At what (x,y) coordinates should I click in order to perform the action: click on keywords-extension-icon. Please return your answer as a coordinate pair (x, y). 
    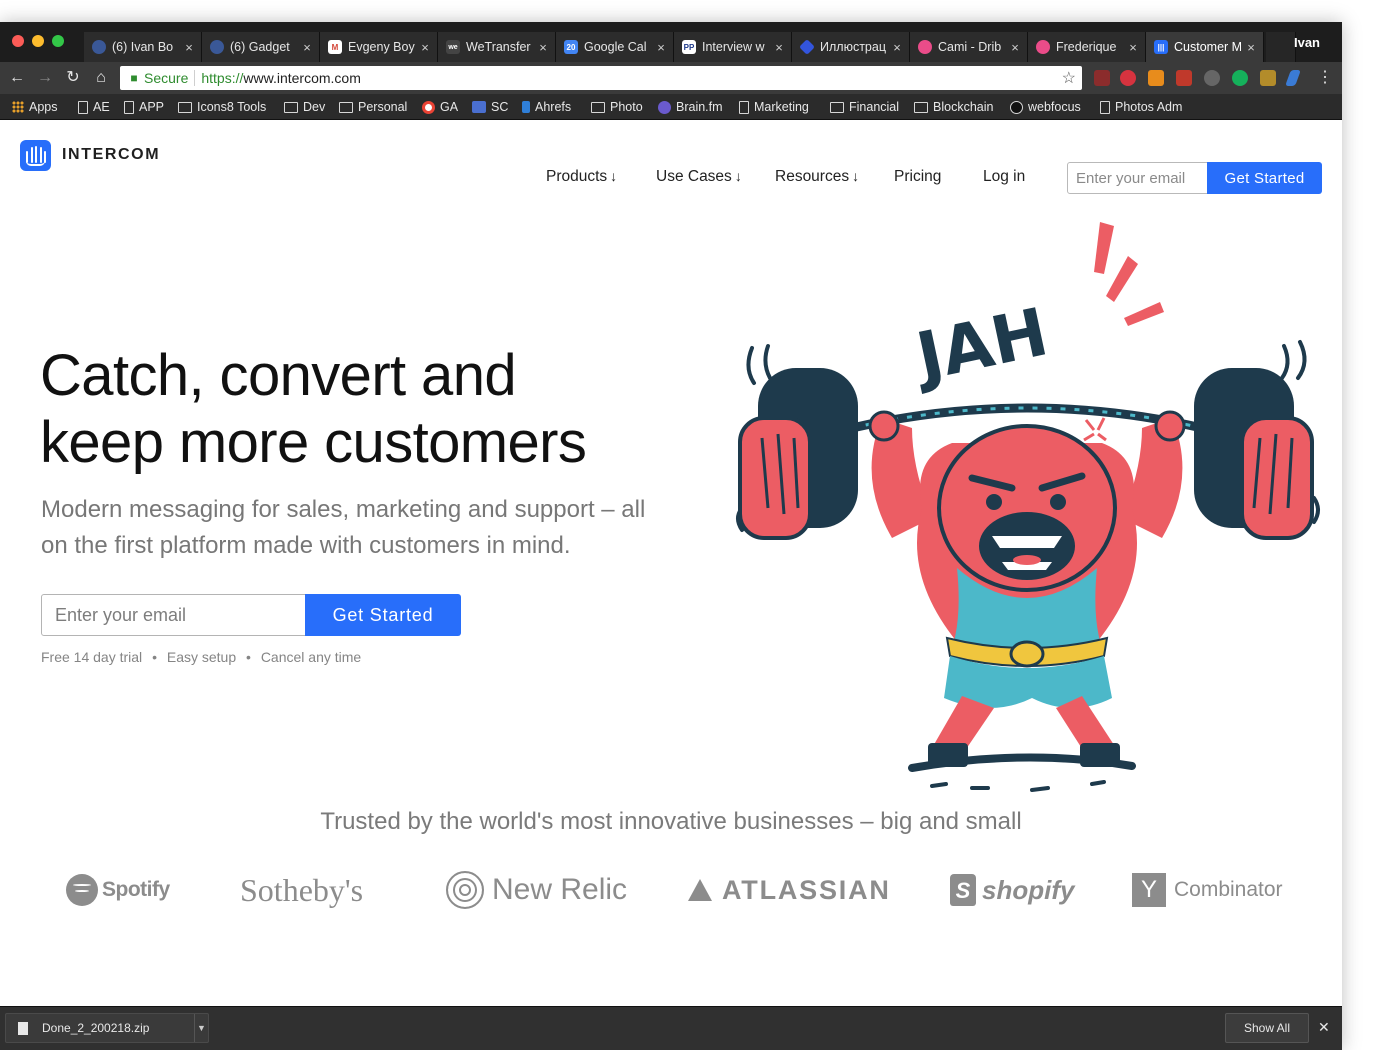
    Looking at the image, I should click on (1268, 78).